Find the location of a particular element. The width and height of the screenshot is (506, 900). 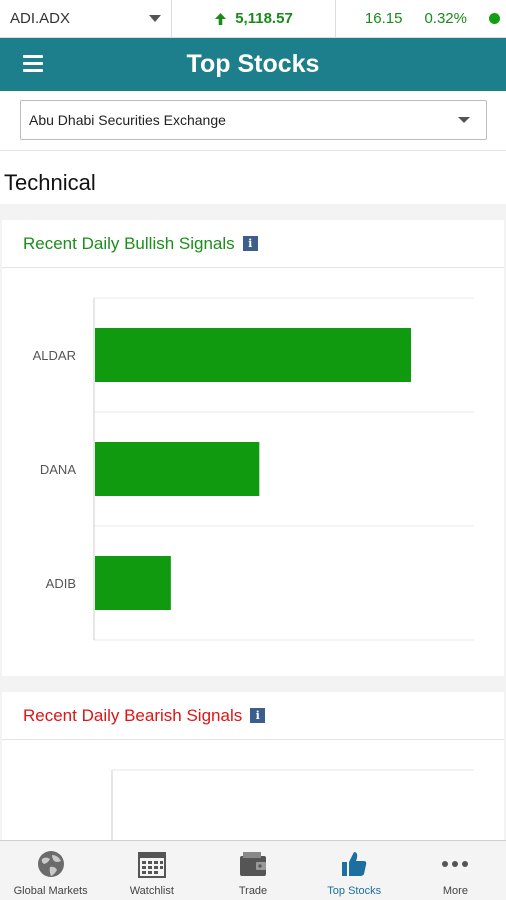

nav-watchlist: Watchlist is located at coordinates (151, 870).